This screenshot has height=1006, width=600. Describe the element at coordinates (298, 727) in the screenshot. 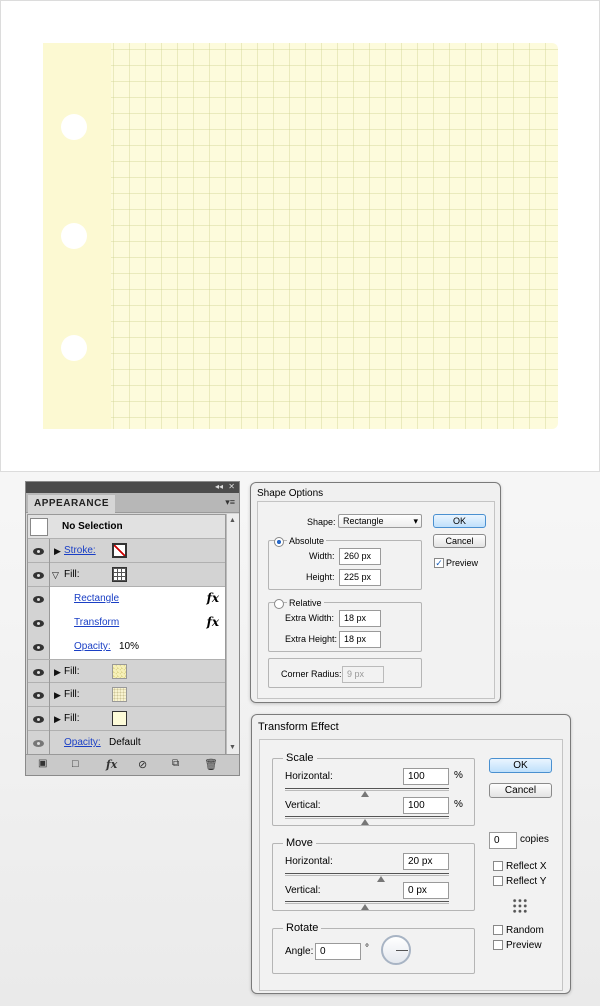

I see `dialog-title: Transform Effect` at that location.